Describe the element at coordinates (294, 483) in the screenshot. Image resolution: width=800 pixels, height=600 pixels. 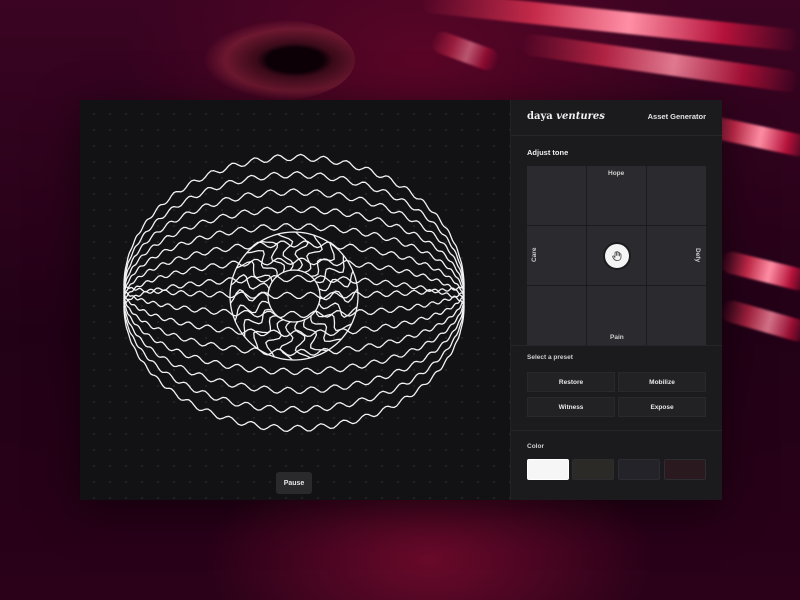
I see `pause-button: Pause` at that location.